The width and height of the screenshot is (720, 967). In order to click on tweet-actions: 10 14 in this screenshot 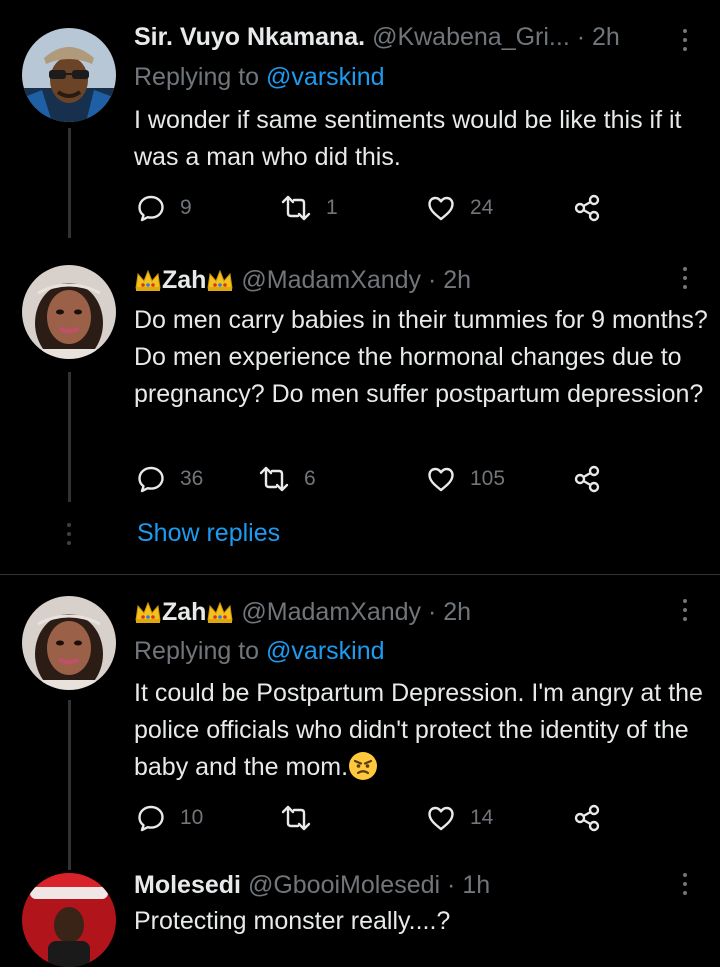, I will do `click(374, 818)`.